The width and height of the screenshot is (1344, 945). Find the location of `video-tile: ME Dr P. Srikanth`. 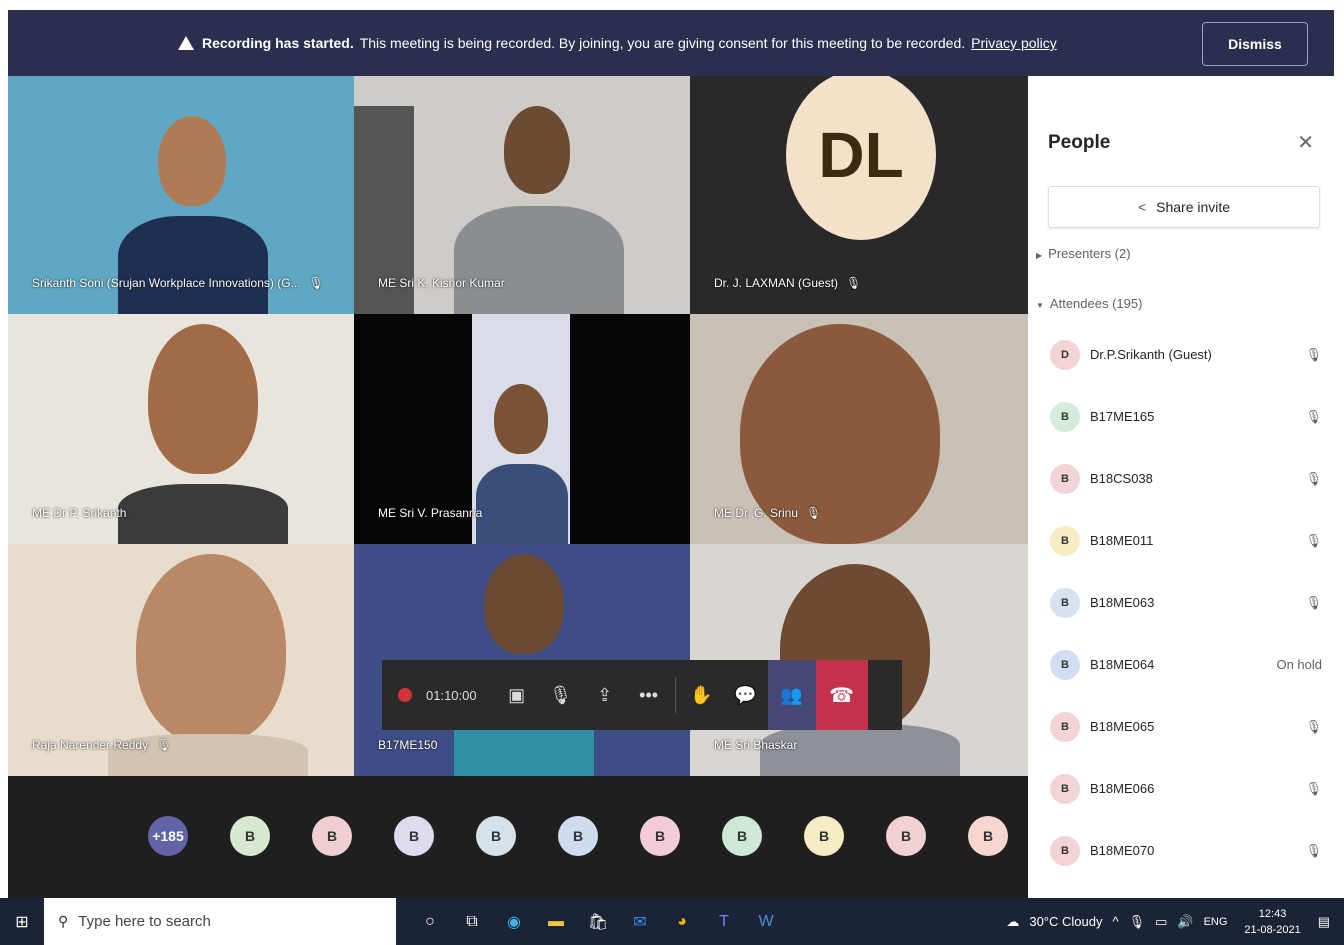

video-tile: ME Dr P. Srikanth is located at coordinates (181, 429).